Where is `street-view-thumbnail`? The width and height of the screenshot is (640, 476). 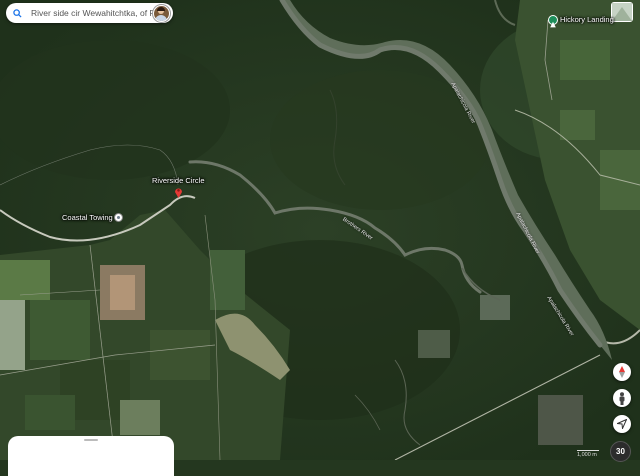
street-view-thumbnail is located at coordinates (622, 12).